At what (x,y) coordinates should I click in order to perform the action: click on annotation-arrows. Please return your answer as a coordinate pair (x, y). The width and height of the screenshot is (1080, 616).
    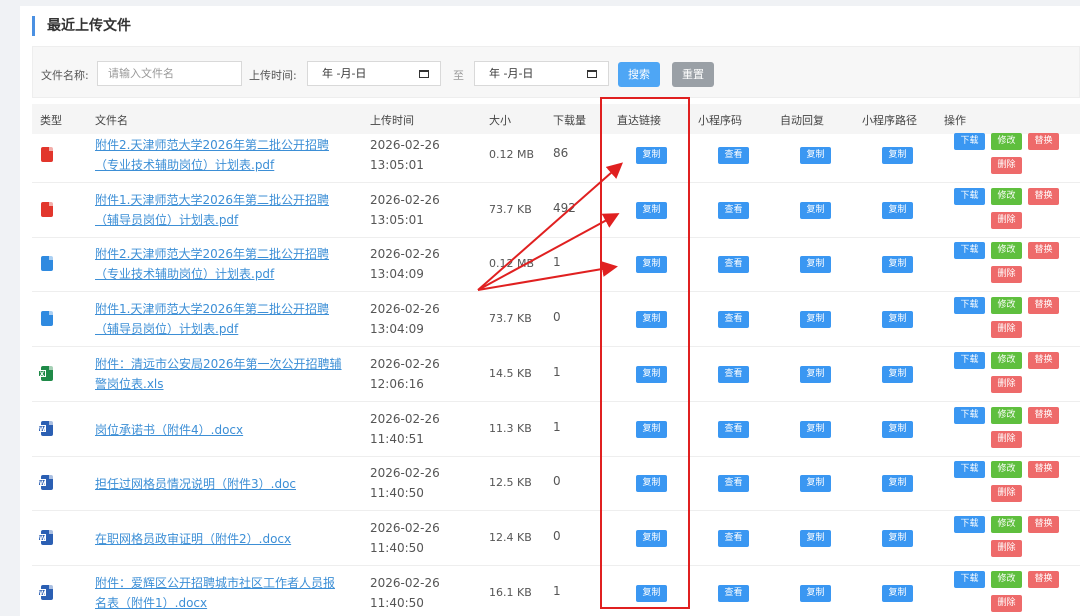
    Looking at the image, I should click on (550, 226).